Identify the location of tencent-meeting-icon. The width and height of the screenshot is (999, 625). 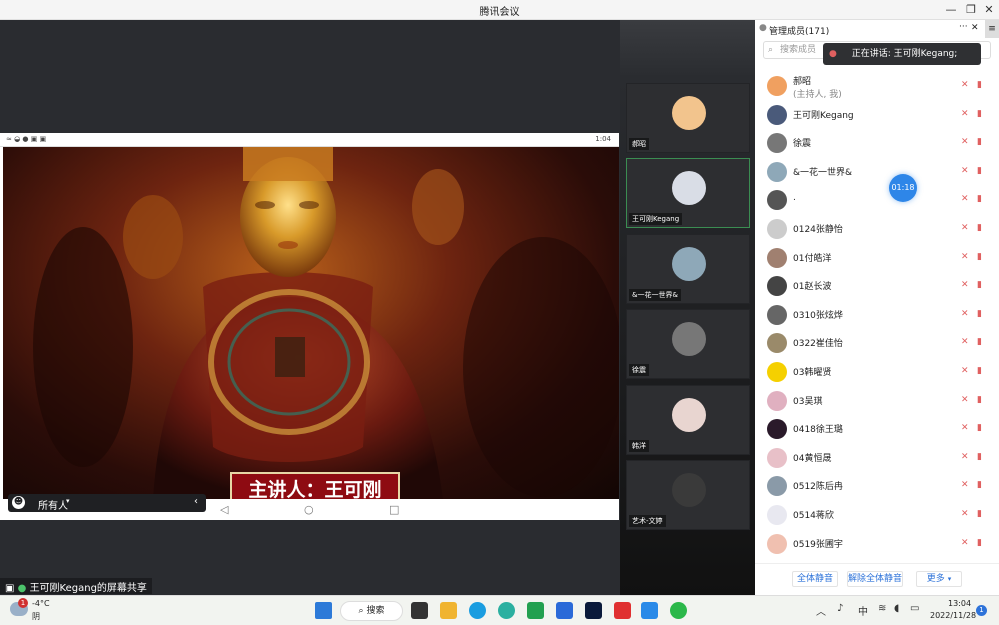
(649, 610).